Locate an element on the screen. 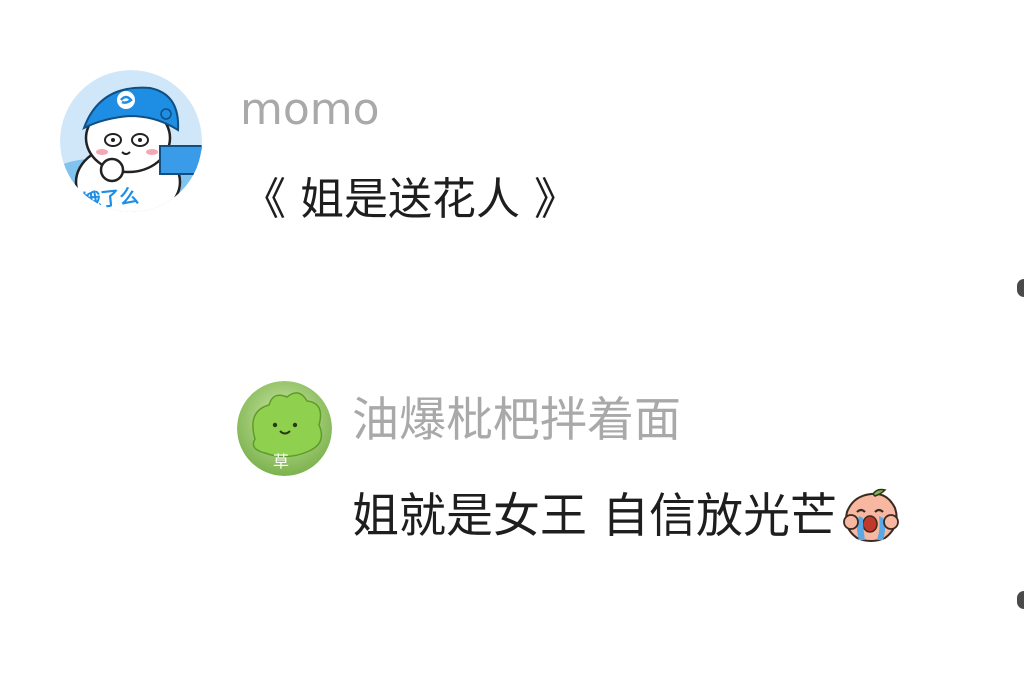  scroll-indicator is located at coordinates (1020, 600).